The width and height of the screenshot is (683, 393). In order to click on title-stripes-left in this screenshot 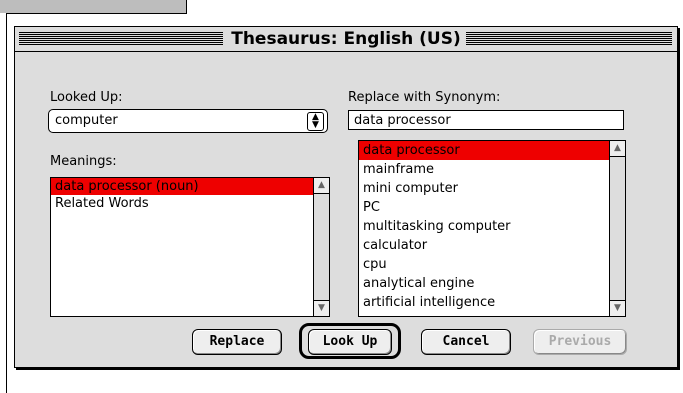, I will do `click(122, 38)`.